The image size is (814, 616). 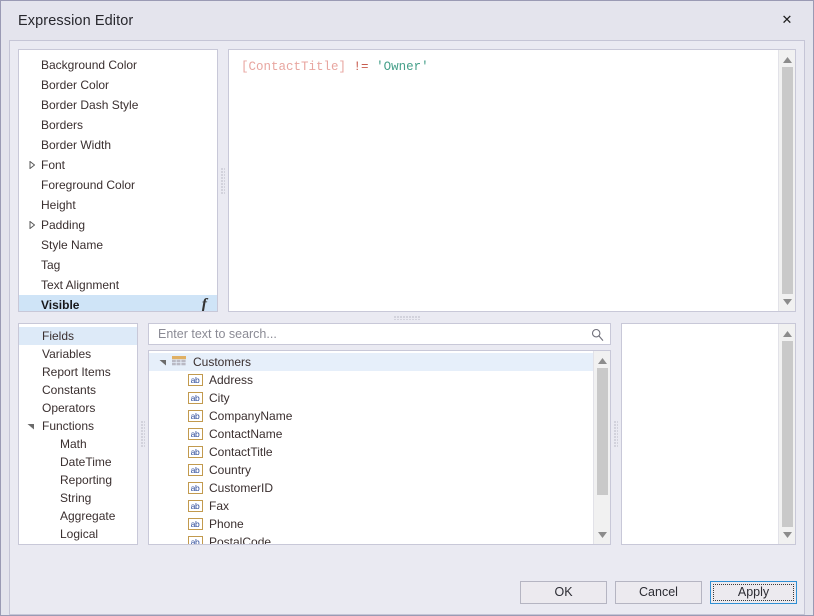 I want to click on property-row-visible: Visible f, so click(x=118, y=303).